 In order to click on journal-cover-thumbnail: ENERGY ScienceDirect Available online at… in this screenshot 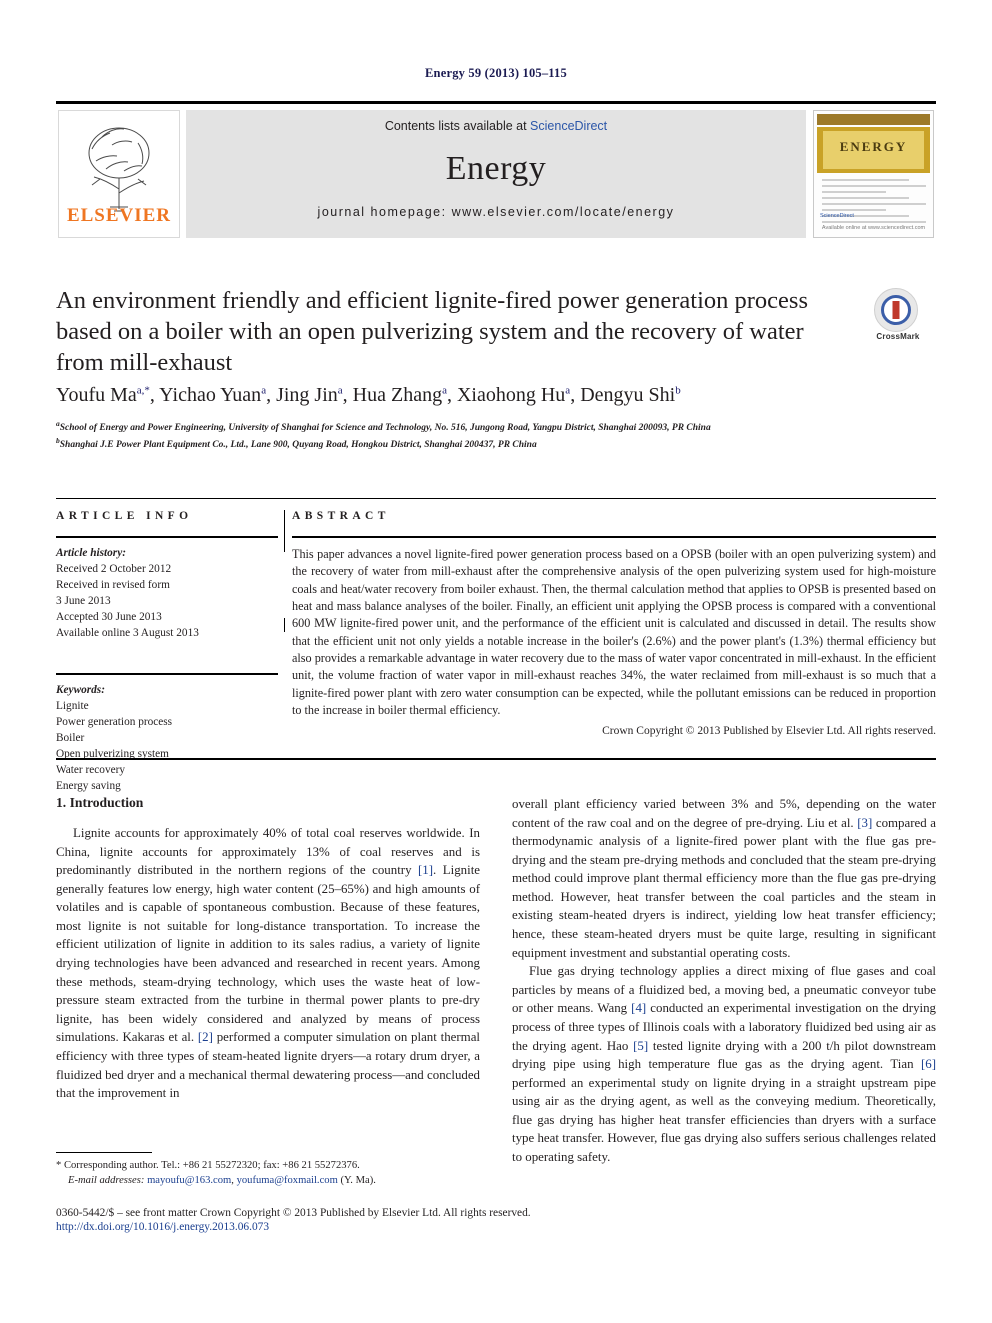, I will do `click(873, 174)`.